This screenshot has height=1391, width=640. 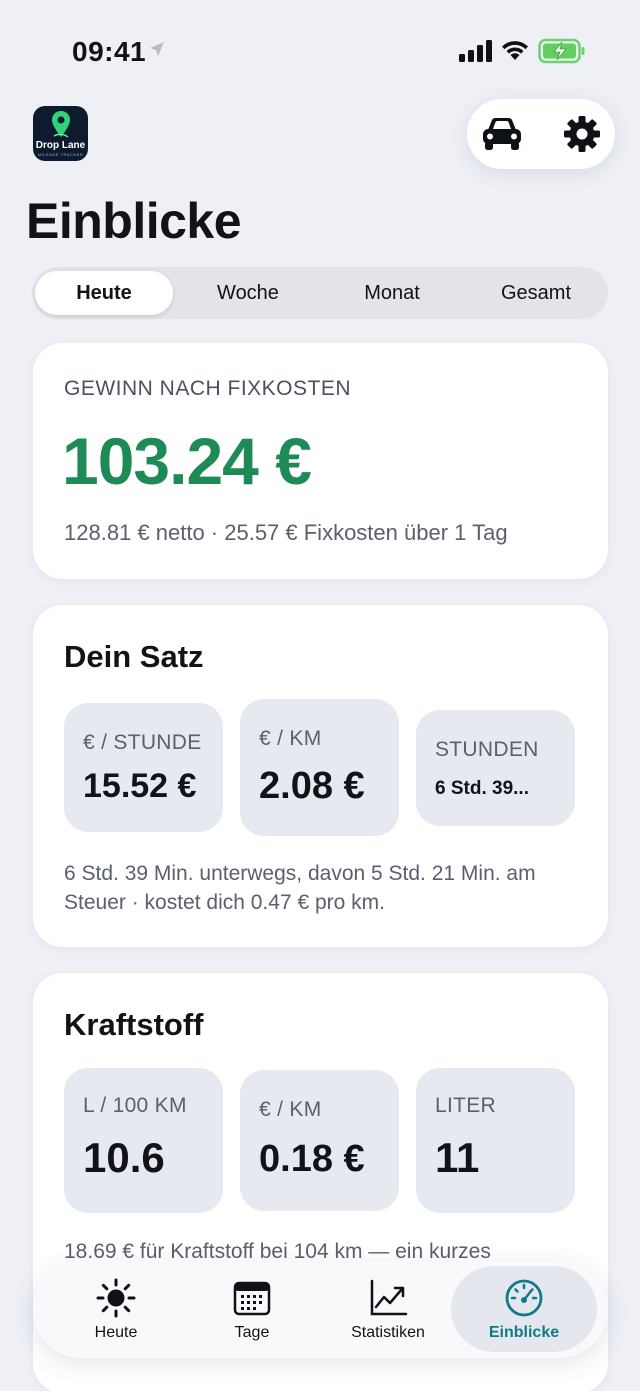 I want to click on tile-value: 10.6, so click(x=124, y=1157).